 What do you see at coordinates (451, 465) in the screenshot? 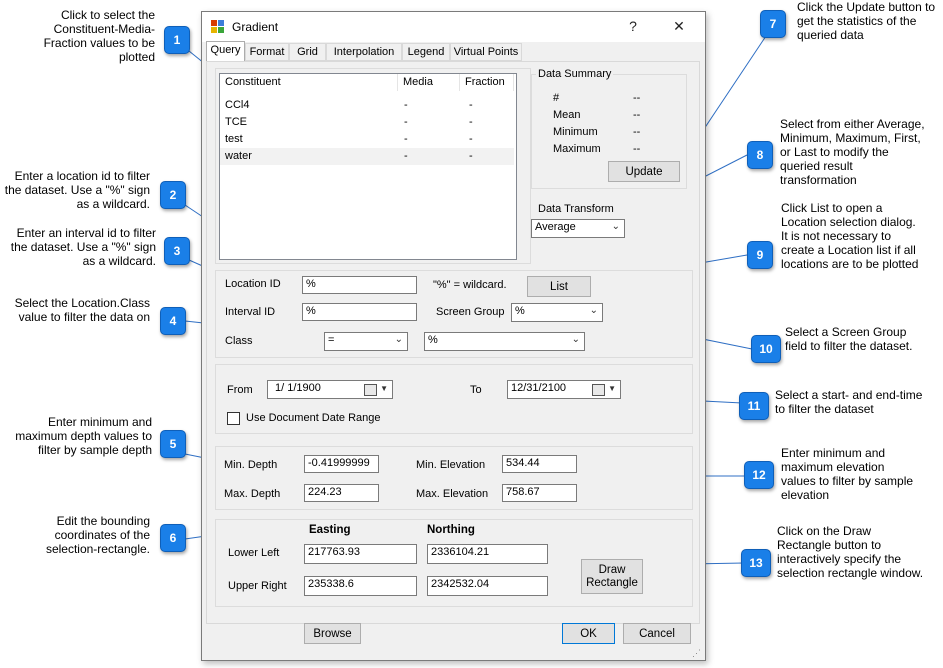
I see `min-elevation-label: Min. Elevation` at bounding box center [451, 465].